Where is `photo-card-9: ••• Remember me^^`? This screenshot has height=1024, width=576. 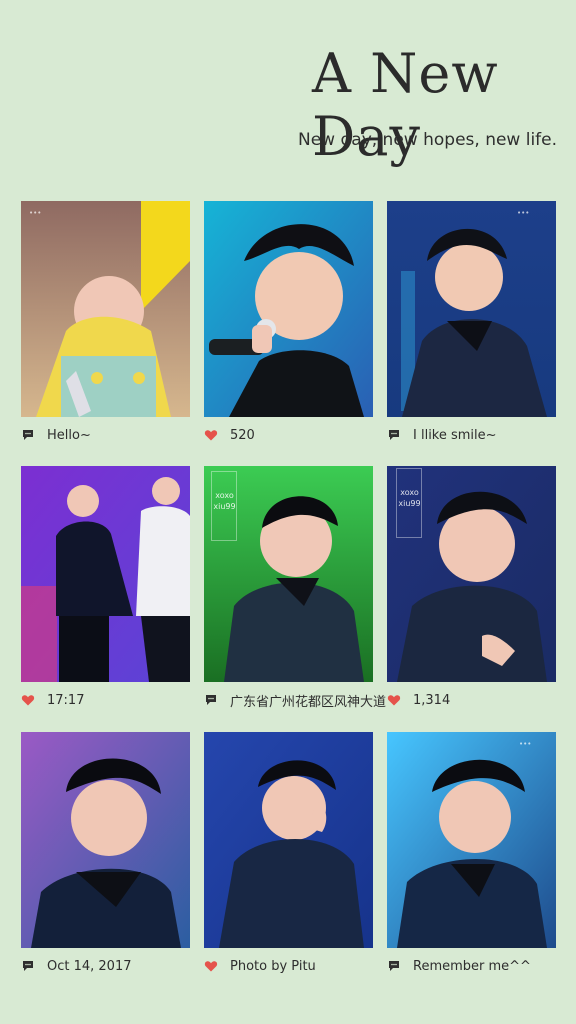
photo-card-9: ••• Remember me^^ is located at coordinates (471, 853).